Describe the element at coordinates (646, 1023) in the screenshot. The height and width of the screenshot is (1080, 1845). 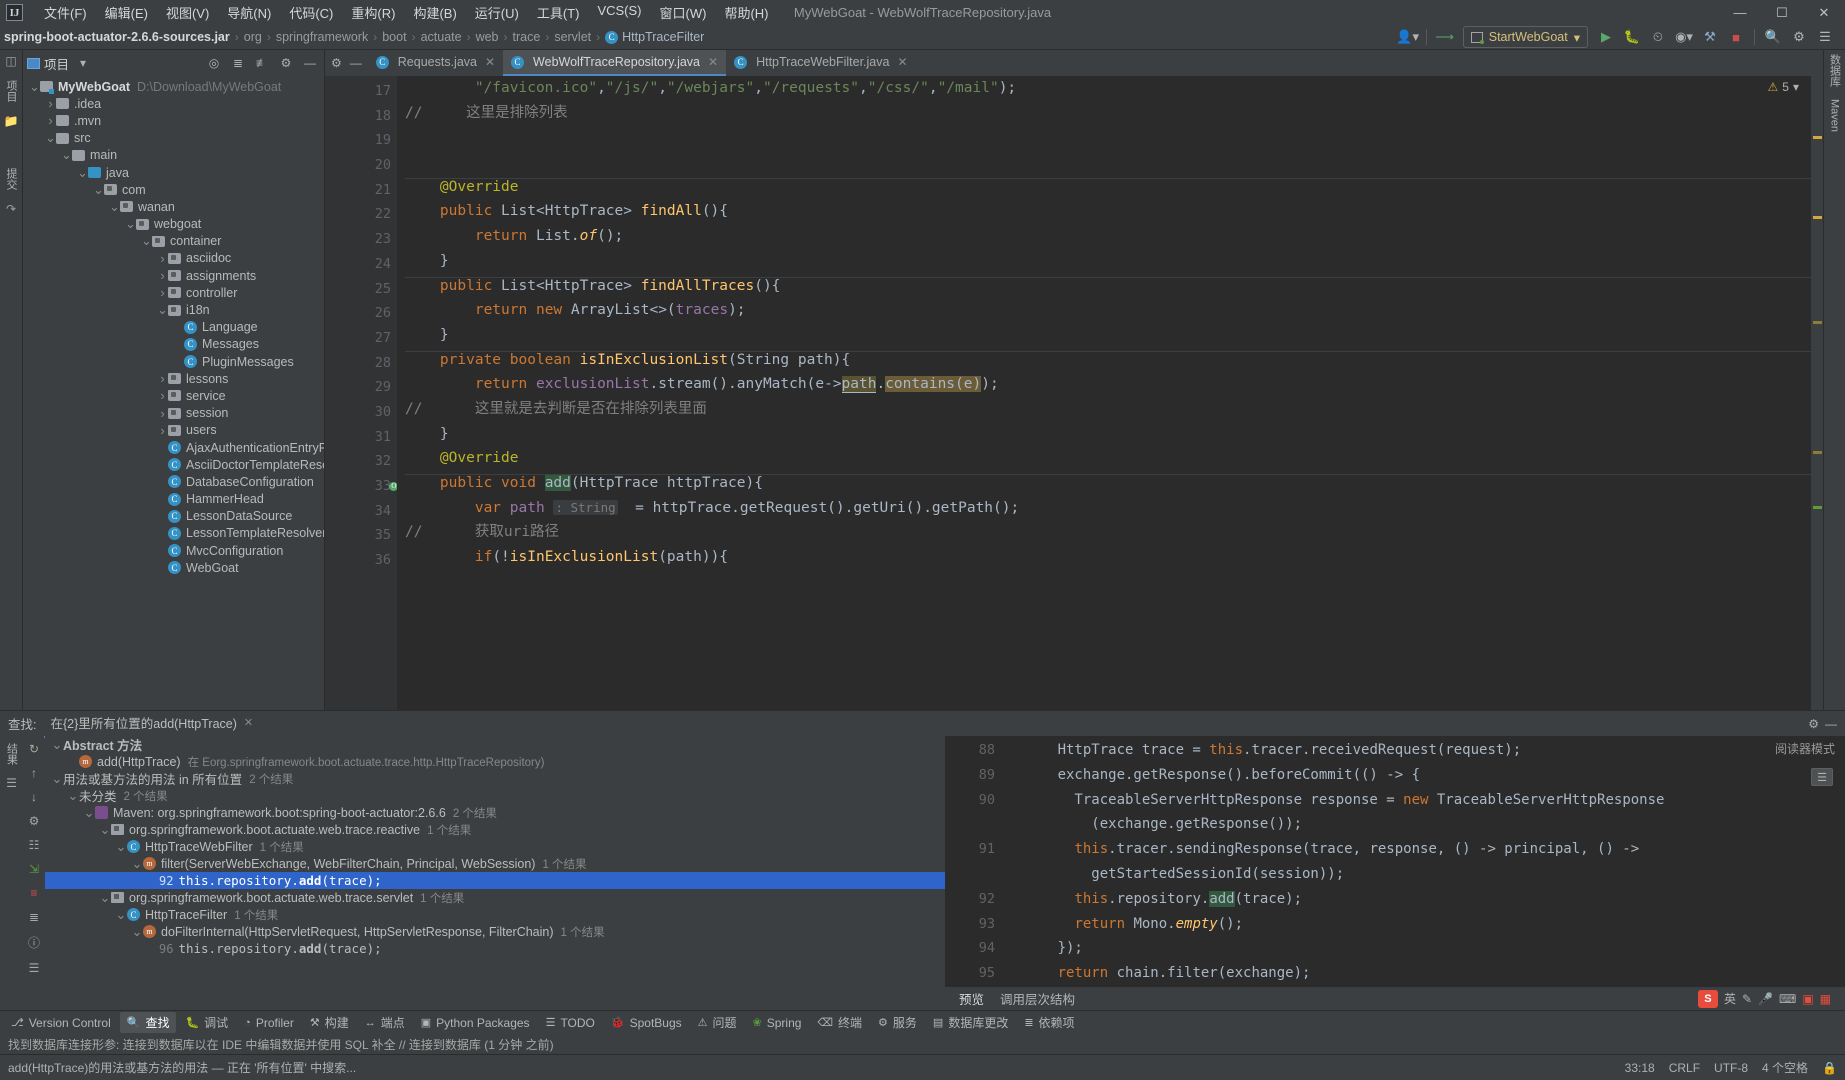
I see `tool-tab-8: 🐞 SpotBugs` at that location.